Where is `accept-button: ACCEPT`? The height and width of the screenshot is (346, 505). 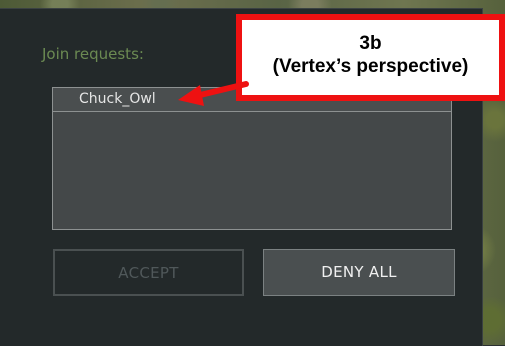 accept-button: ACCEPT is located at coordinates (148, 272).